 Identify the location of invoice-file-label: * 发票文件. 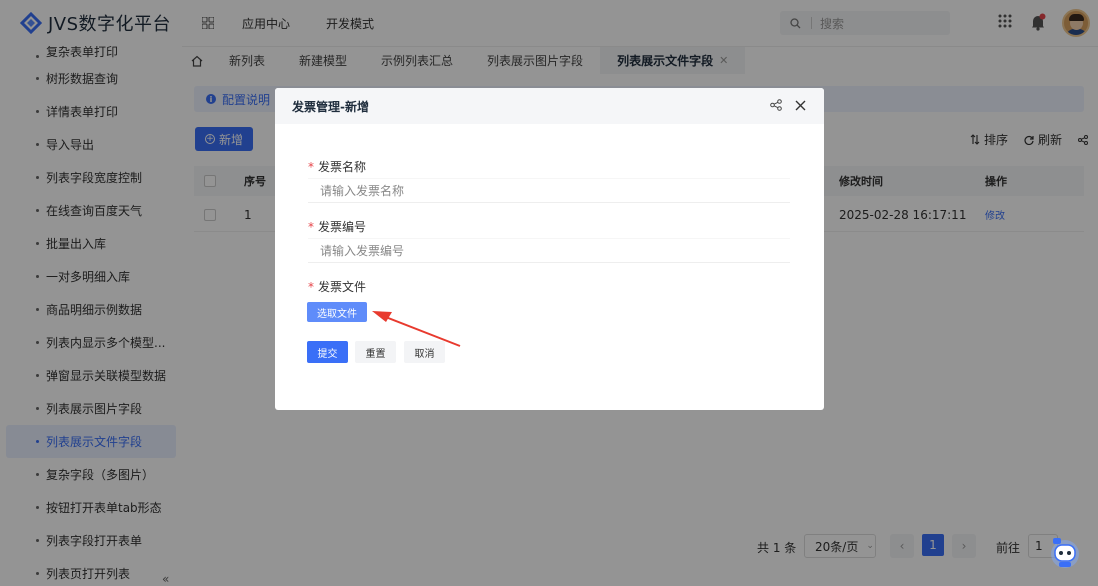
(337, 287).